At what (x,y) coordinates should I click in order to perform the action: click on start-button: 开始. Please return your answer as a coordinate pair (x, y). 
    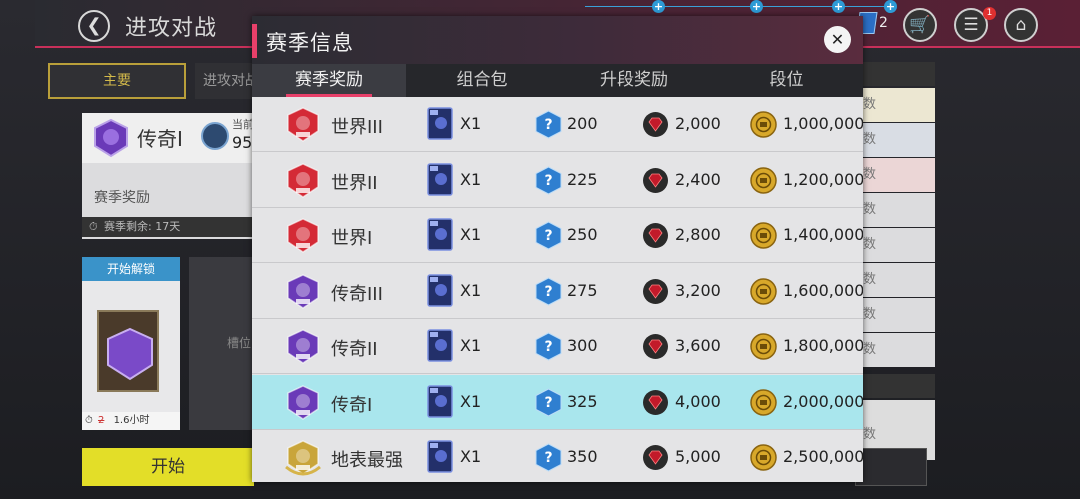
    Looking at the image, I should click on (168, 467).